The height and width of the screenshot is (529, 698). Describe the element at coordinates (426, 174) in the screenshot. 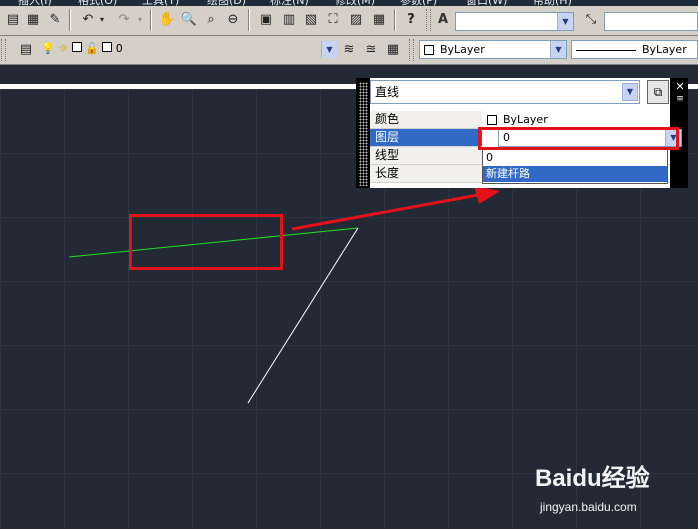

I see `property-name: 长度` at that location.